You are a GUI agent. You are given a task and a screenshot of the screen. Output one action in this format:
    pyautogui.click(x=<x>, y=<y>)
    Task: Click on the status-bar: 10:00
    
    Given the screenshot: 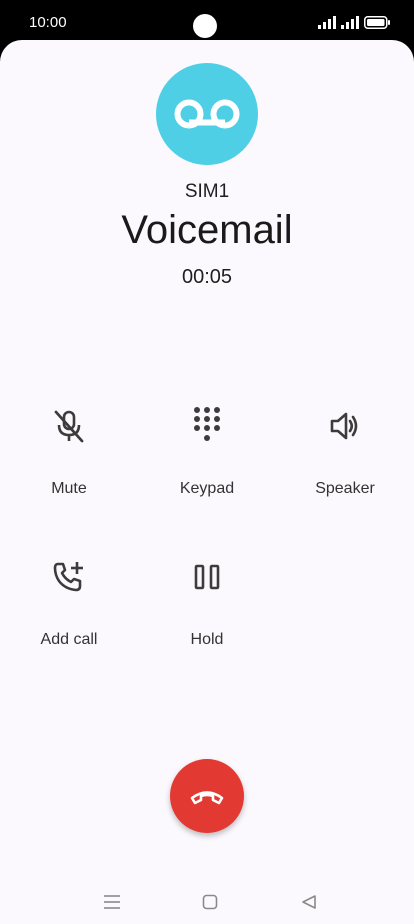 What is the action you would take?
    pyautogui.click(x=207, y=22)
    